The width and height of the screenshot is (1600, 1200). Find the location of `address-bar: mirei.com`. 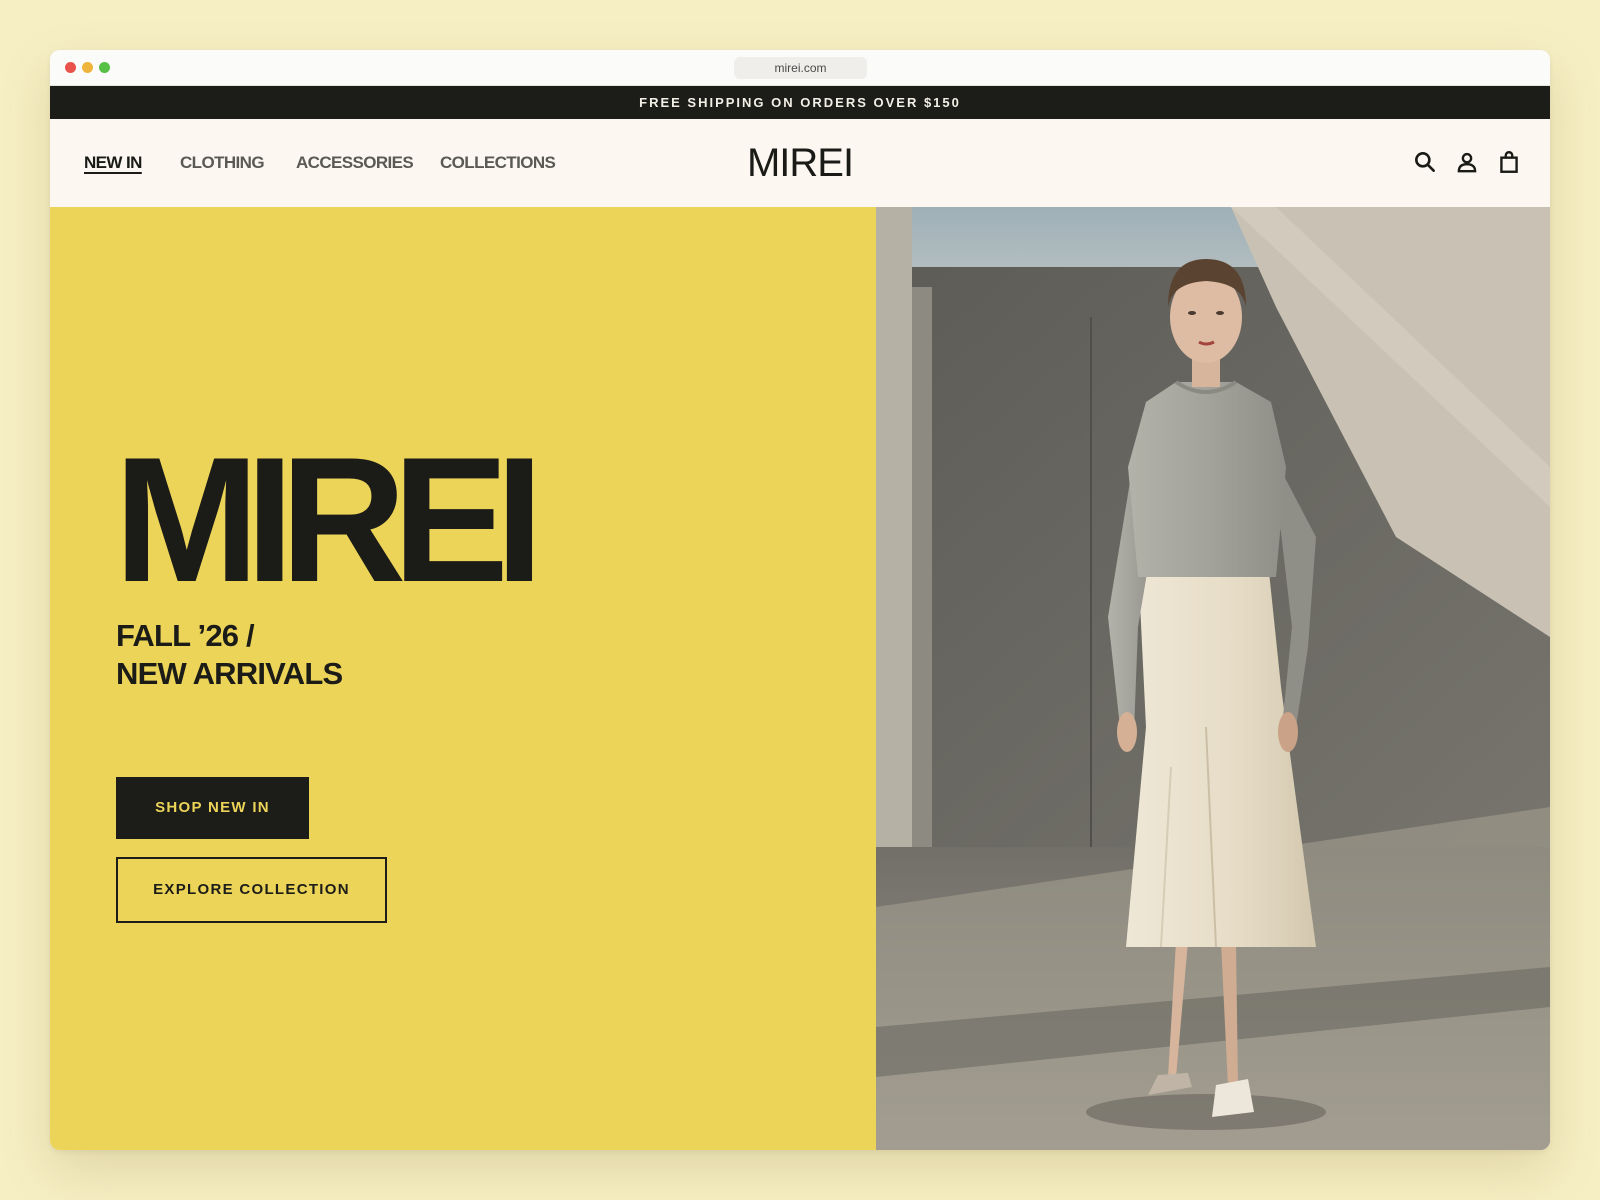

address-bar: mirei.com is located at coordinates (800, 68).